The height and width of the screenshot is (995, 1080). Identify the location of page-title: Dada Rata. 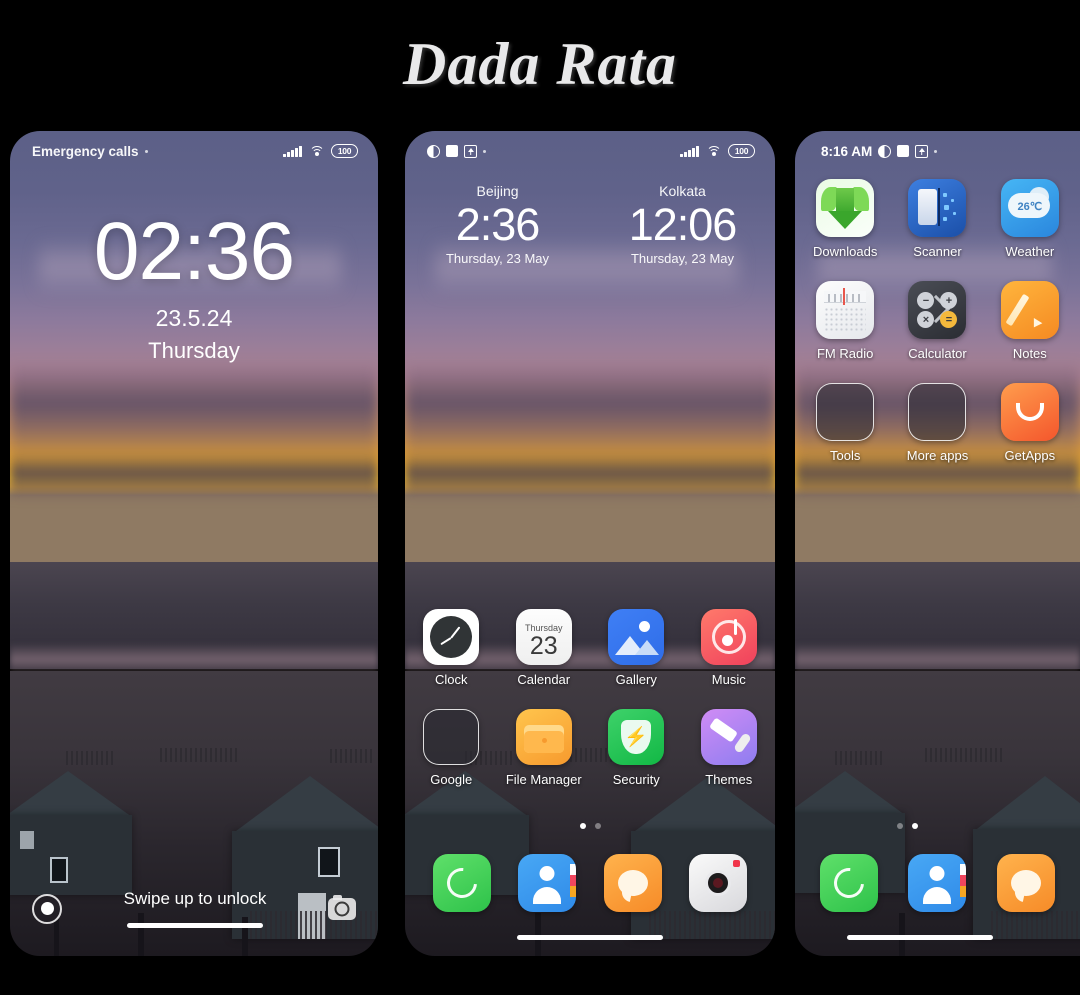
(540, 63).